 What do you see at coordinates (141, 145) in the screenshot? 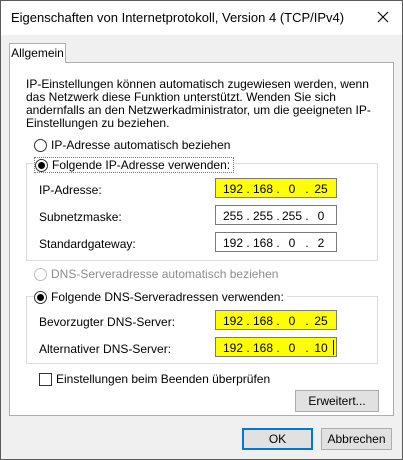
I see `ip-auto-label: IP-Adresse automatisch beziehen` at bounding box center [141, 145].